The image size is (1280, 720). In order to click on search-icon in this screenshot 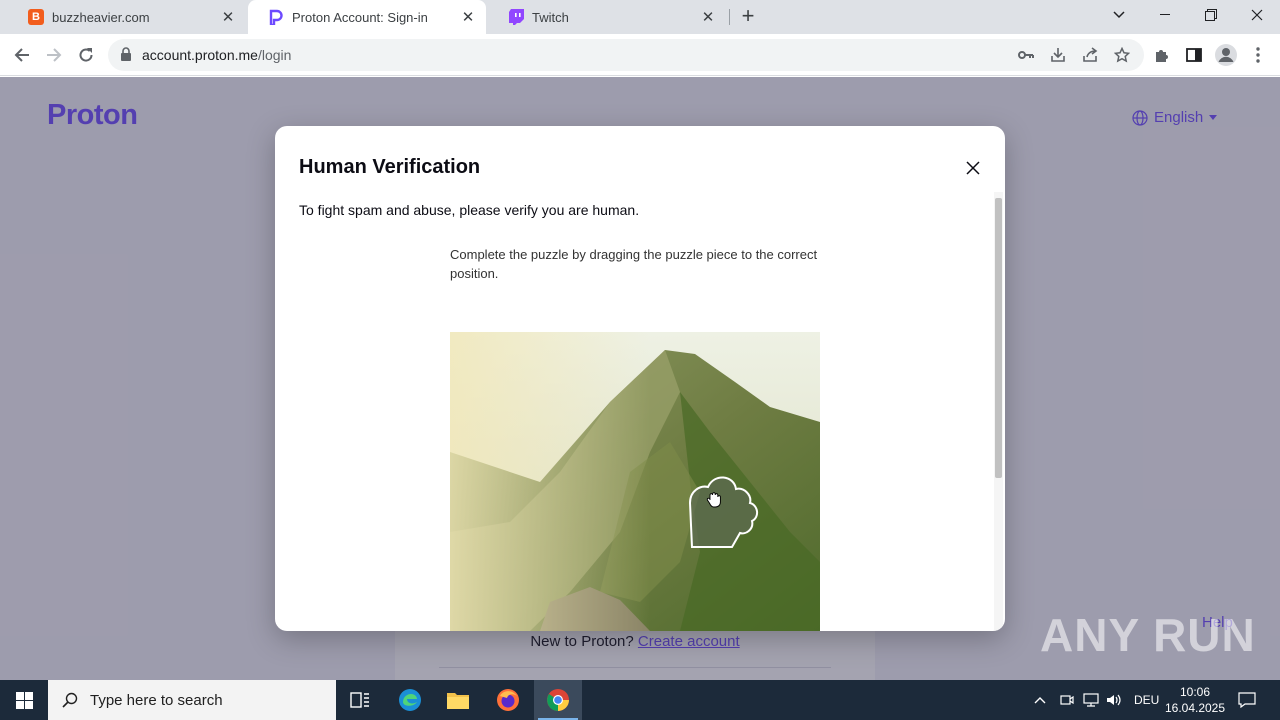, I will do `click(70, 700)`.